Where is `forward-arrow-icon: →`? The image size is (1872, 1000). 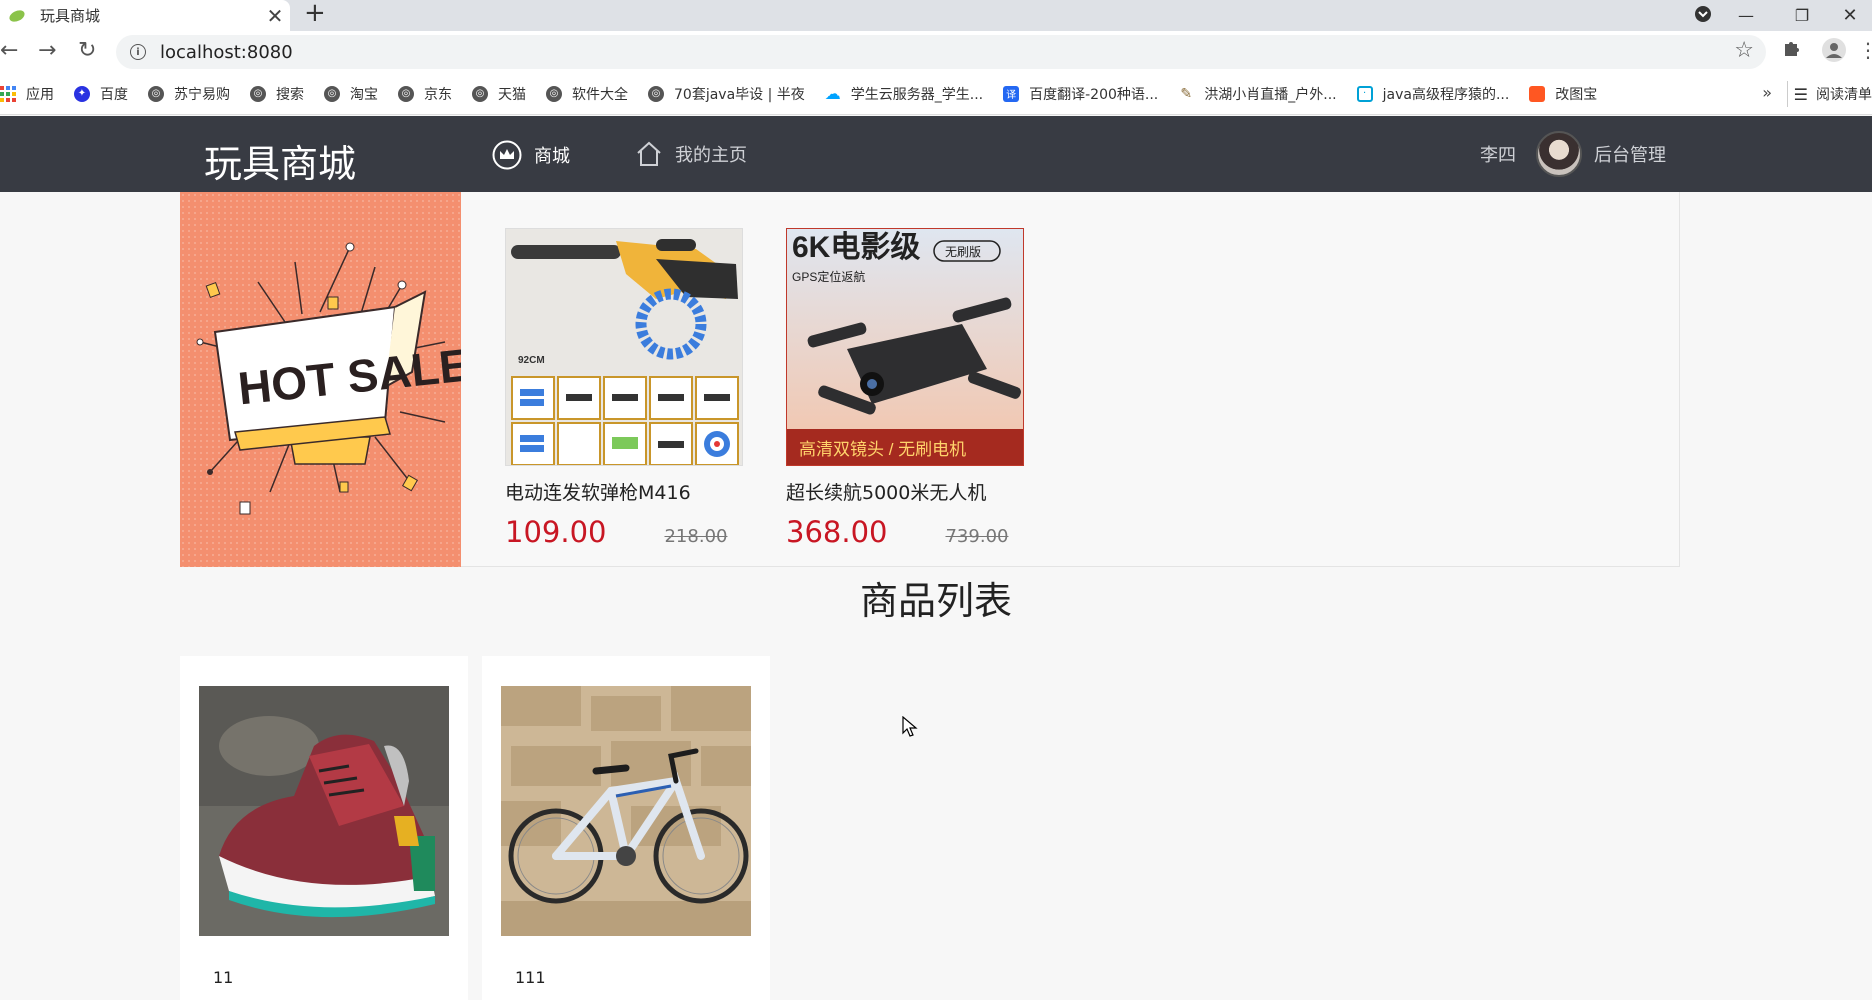 forward-arrow-icon: → is located at coordinates (47, 50).